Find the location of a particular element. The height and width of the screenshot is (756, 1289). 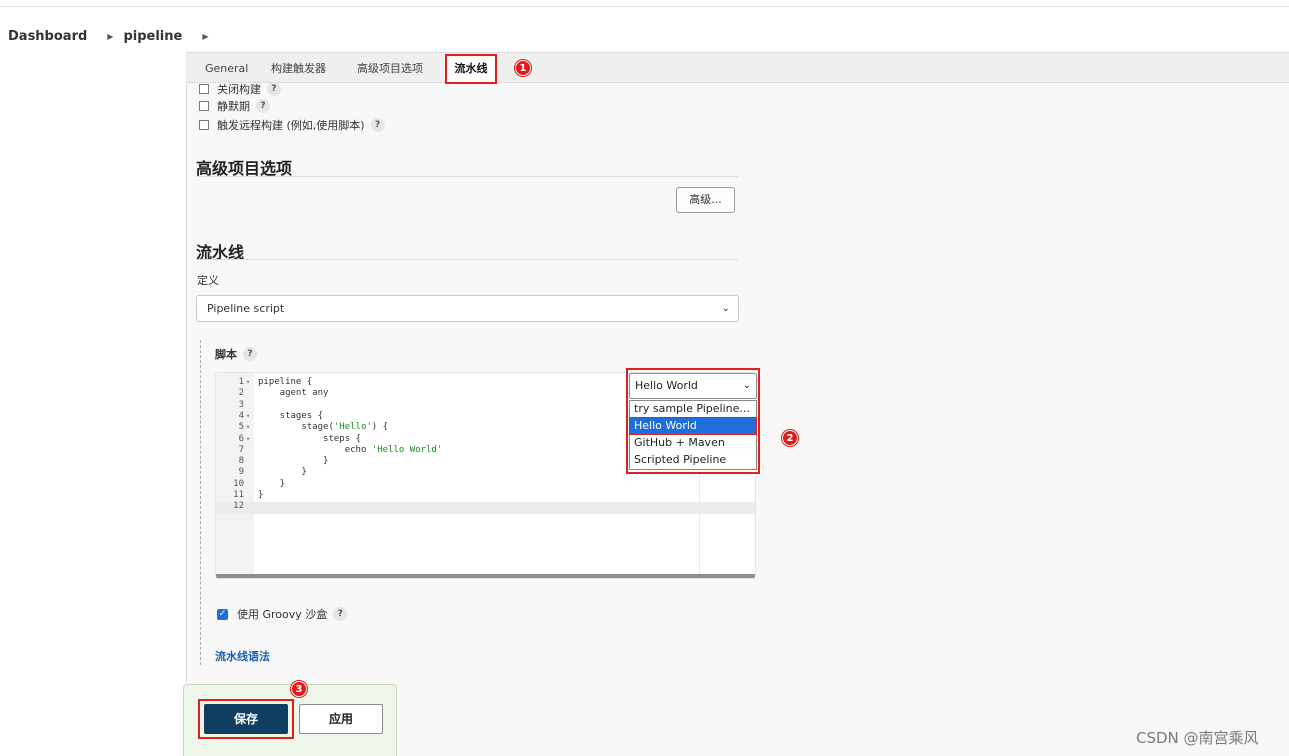

line-number: 1 is located at coordinates (241, 382).